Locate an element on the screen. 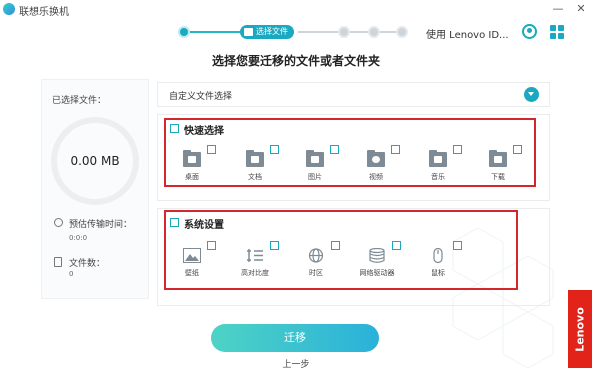 The width and height of the screenshot is (592, 368). close-button: ✕ is located at coordinates (581, 10).